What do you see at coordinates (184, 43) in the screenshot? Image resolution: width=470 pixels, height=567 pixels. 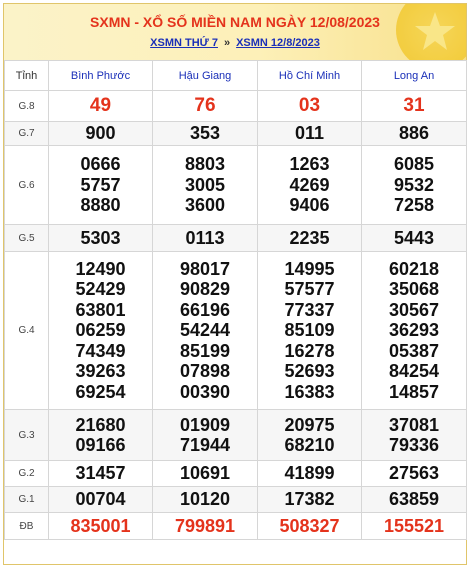 I see `link-xsmn-weekday: XSMN THỨ 7` at bounding box center [184, 43].